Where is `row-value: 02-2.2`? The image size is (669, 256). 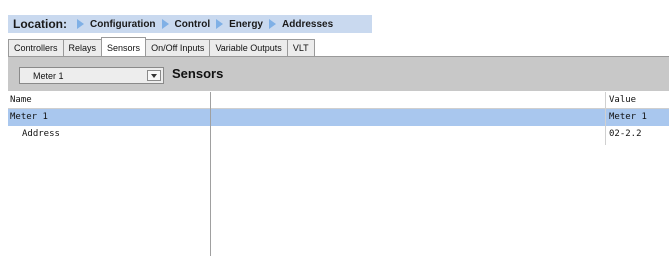 row-value: 02-2.2 is located at coordinates (625, 134).